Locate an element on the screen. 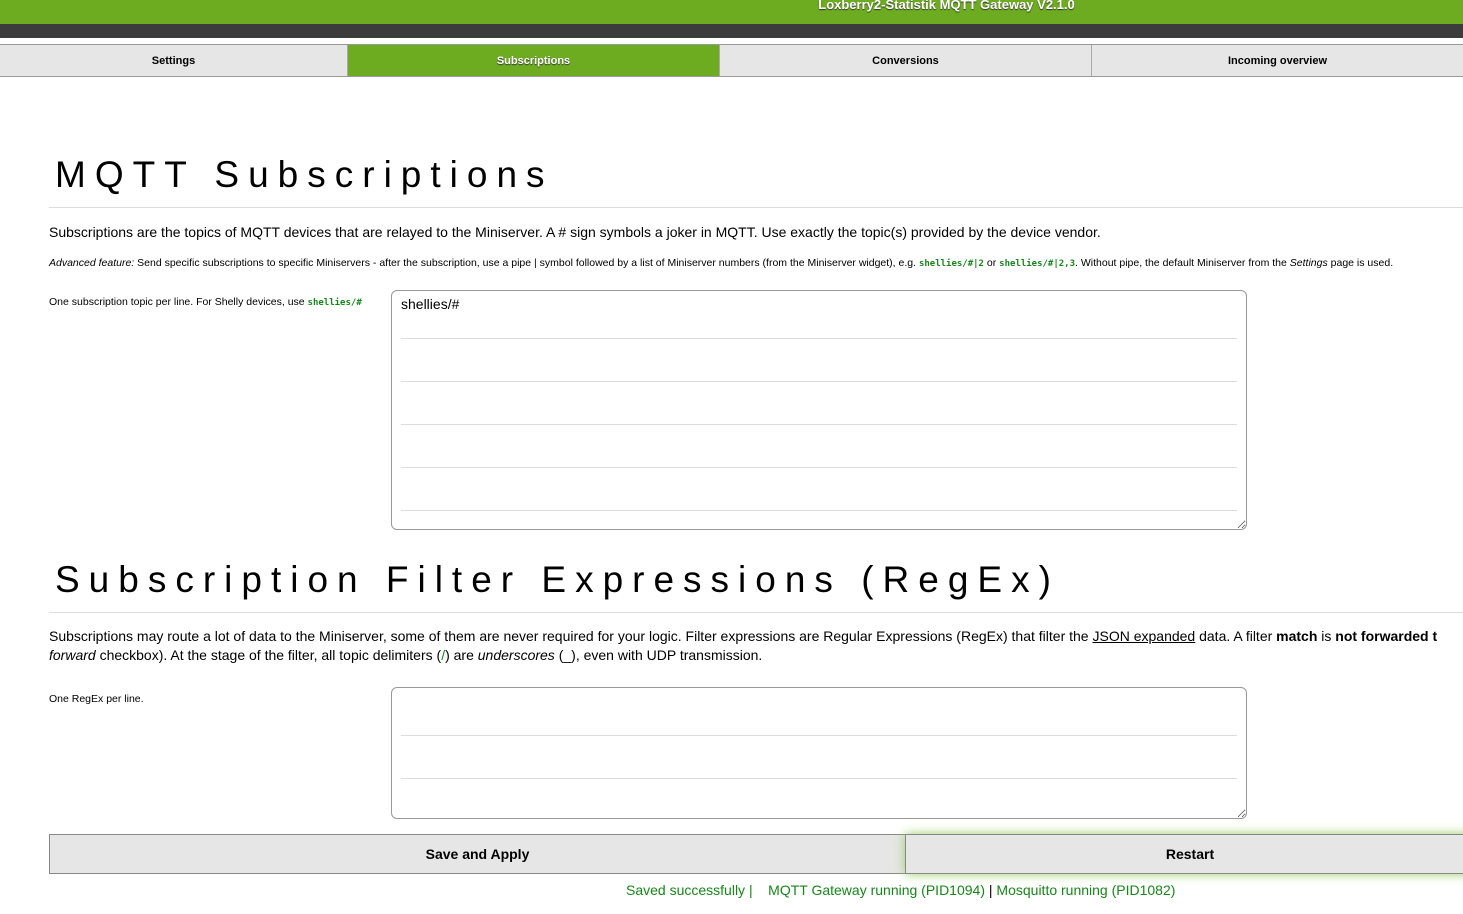  tab-settings: Settings is located at coordinates (174, 60).